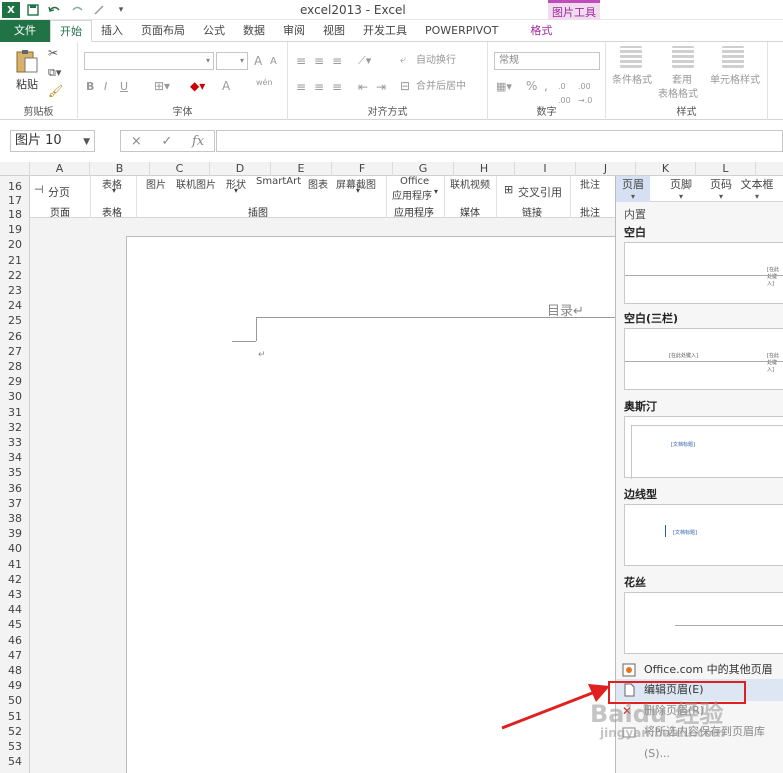  I want to click on row-header: 36, so click(15, 488).